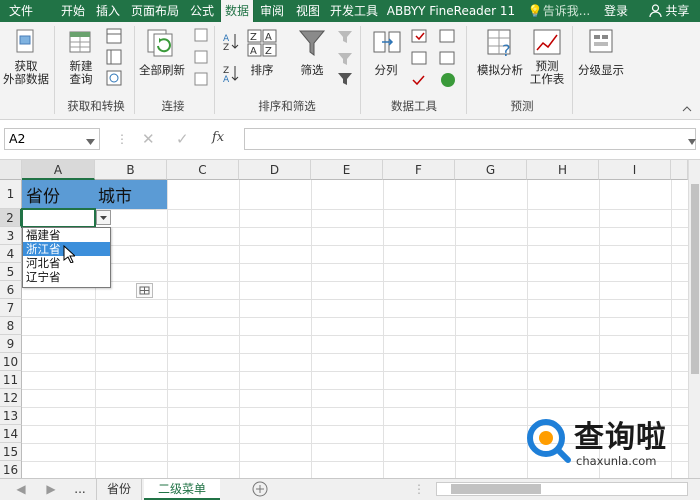  What do you see at coordinates (354, 11) in the screenshot?
I see `tab-developer: 开发工具` at bounding box center [354, 11].